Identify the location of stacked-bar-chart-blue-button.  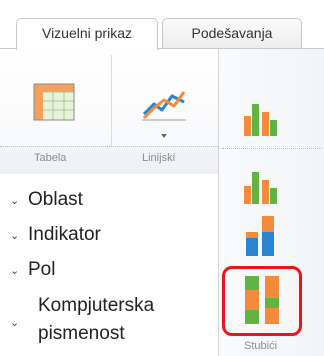
(261, 238).